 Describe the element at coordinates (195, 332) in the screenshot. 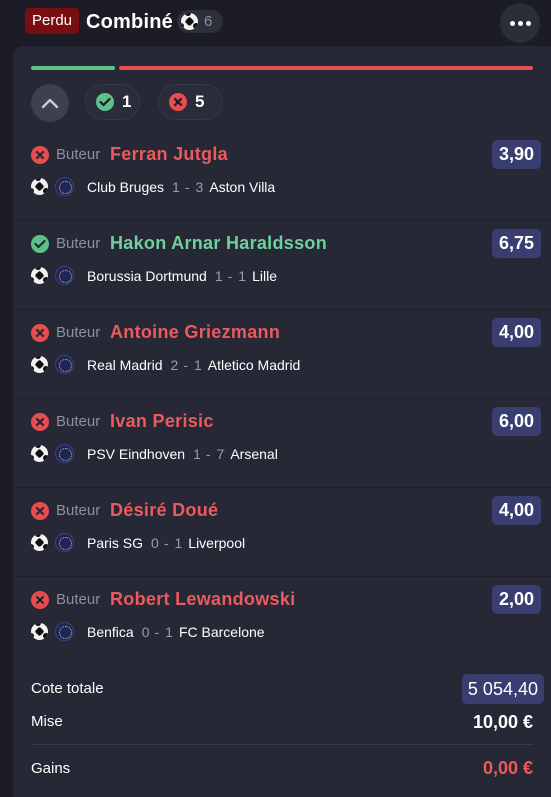

I see `selection-name: Antoine Griezmann` at that location.